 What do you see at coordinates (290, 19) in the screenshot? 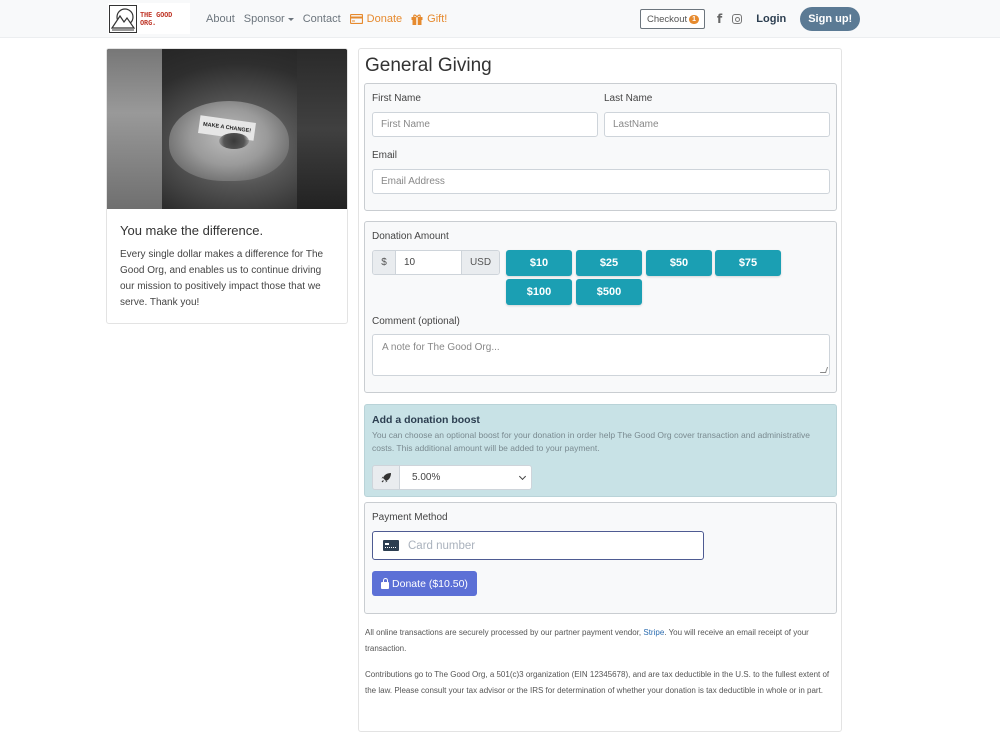
I see `caret-down-icon` at bounding box center [290, 19].